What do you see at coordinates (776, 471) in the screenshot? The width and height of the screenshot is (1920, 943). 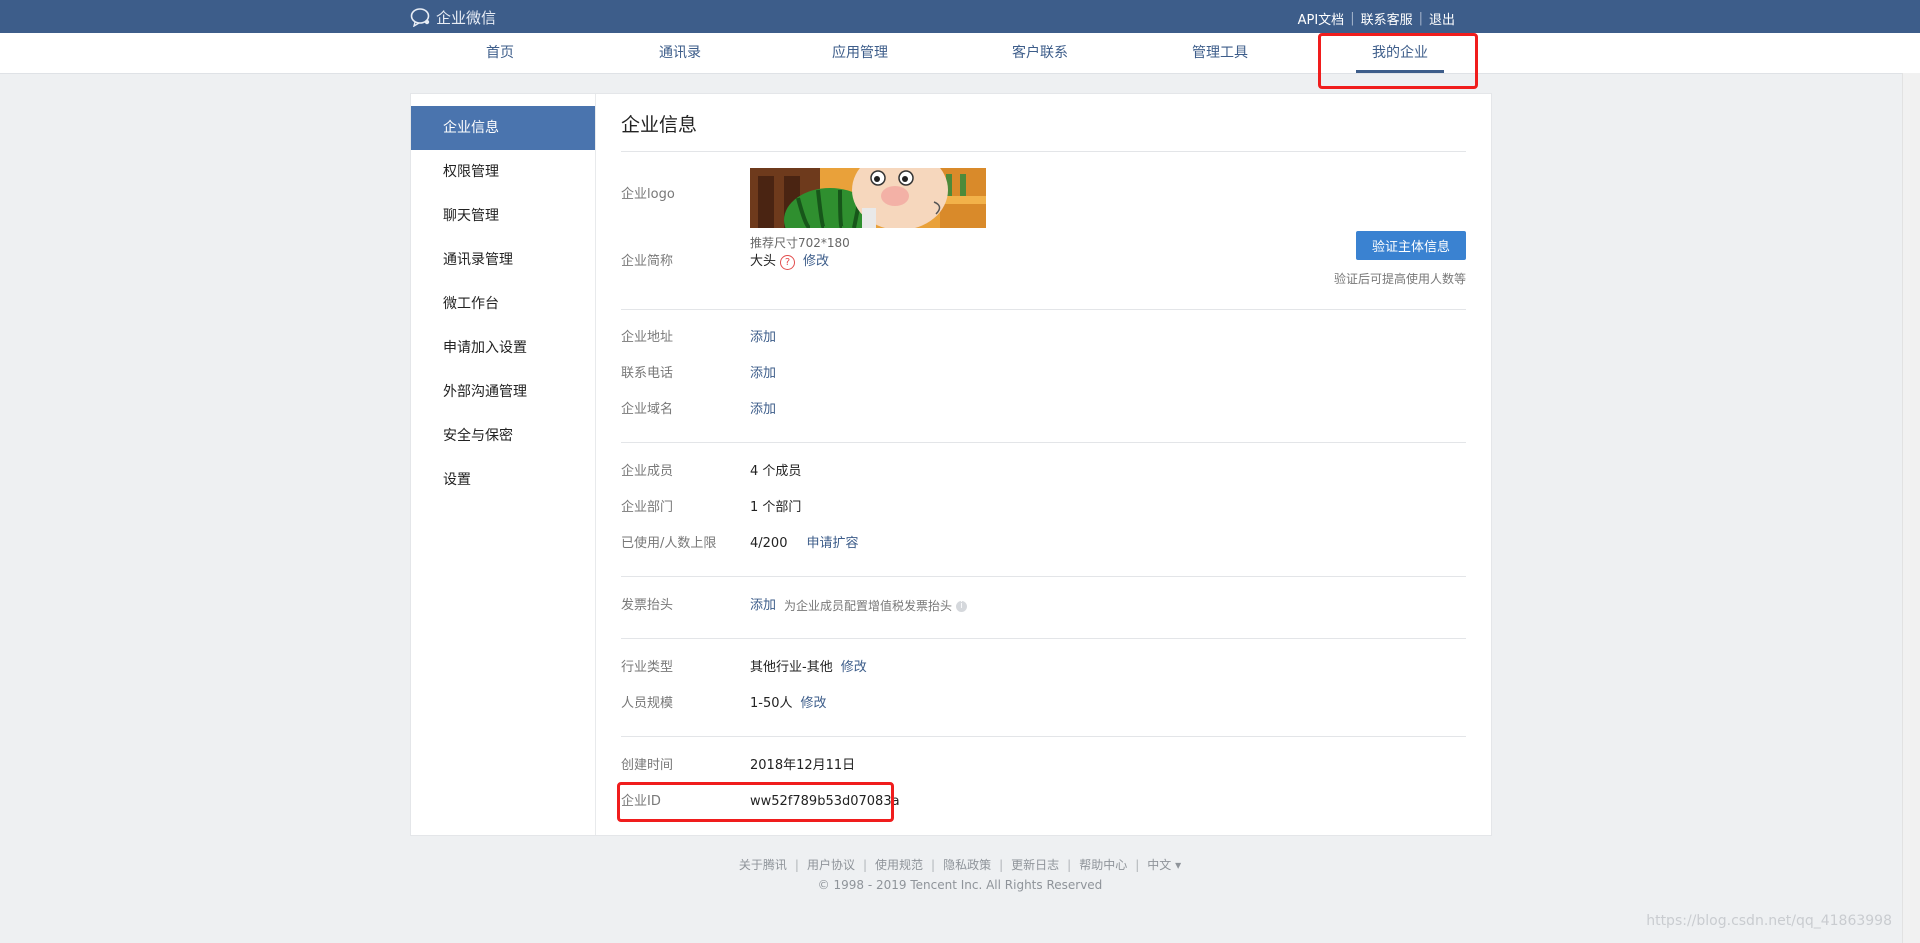 I see `members-value: 4 个成员` at bounding box center [776, 471].